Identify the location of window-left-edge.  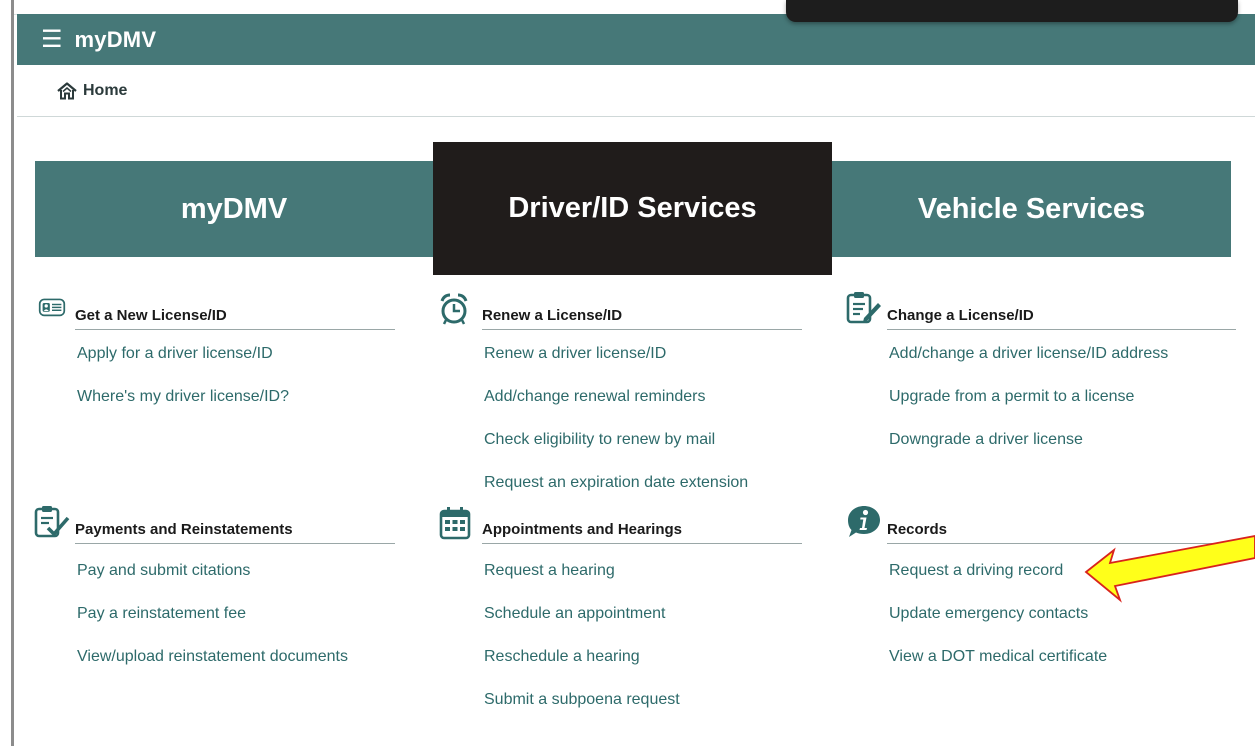
(7, 373).